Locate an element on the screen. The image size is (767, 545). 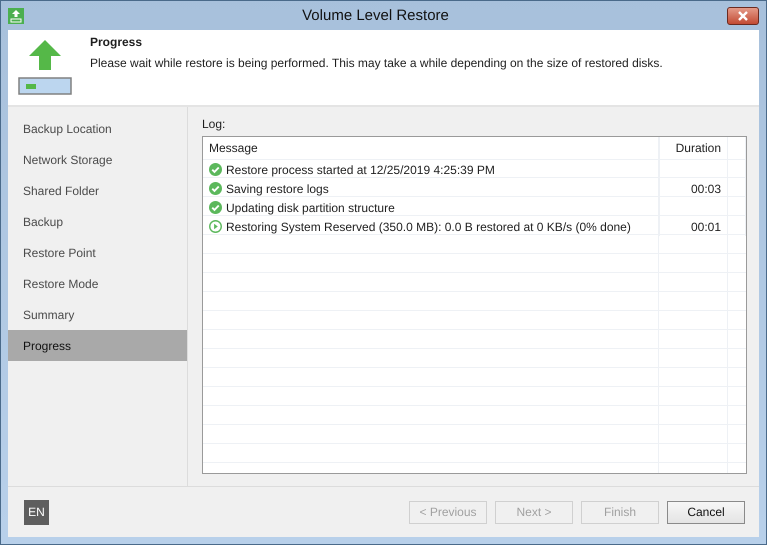
close-button is located at coordinates (743, 15).